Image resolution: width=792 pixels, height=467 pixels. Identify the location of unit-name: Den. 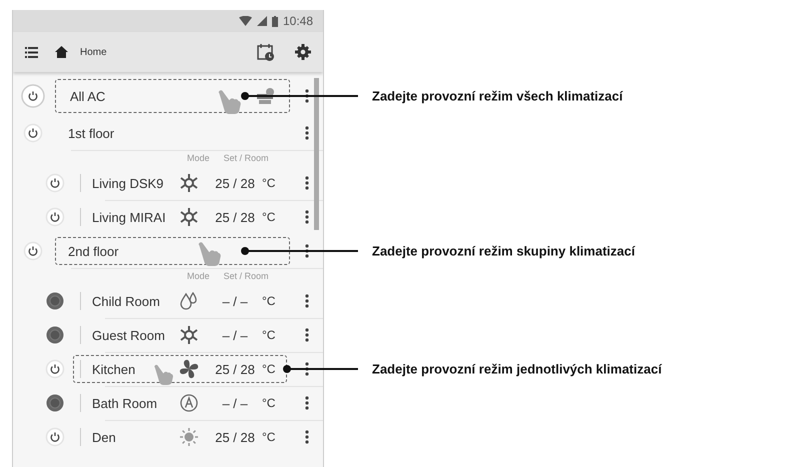
(135, 437).